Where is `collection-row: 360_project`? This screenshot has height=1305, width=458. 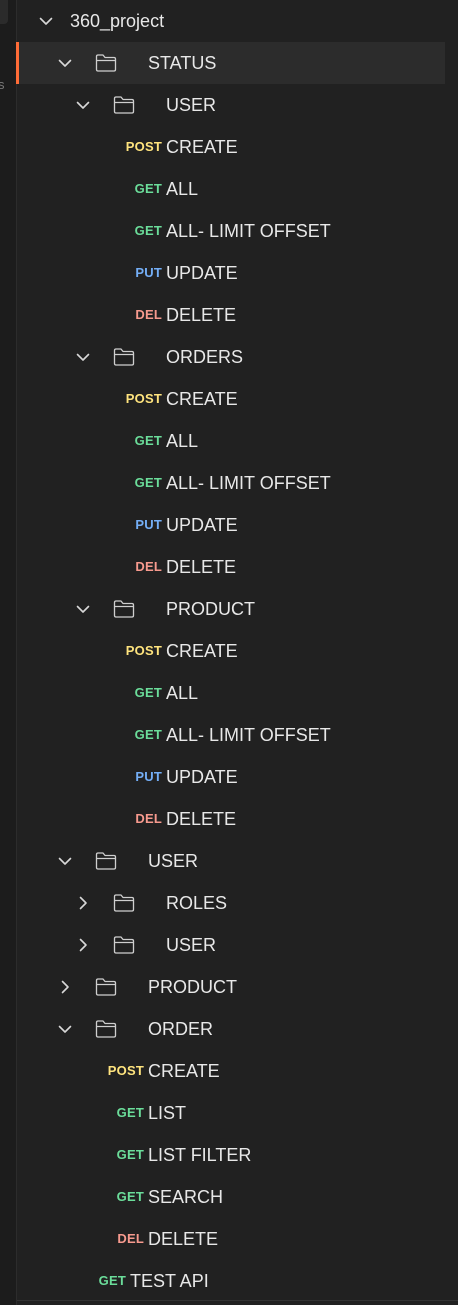 collection-row: 360_project is located at coordinates (237, 21).